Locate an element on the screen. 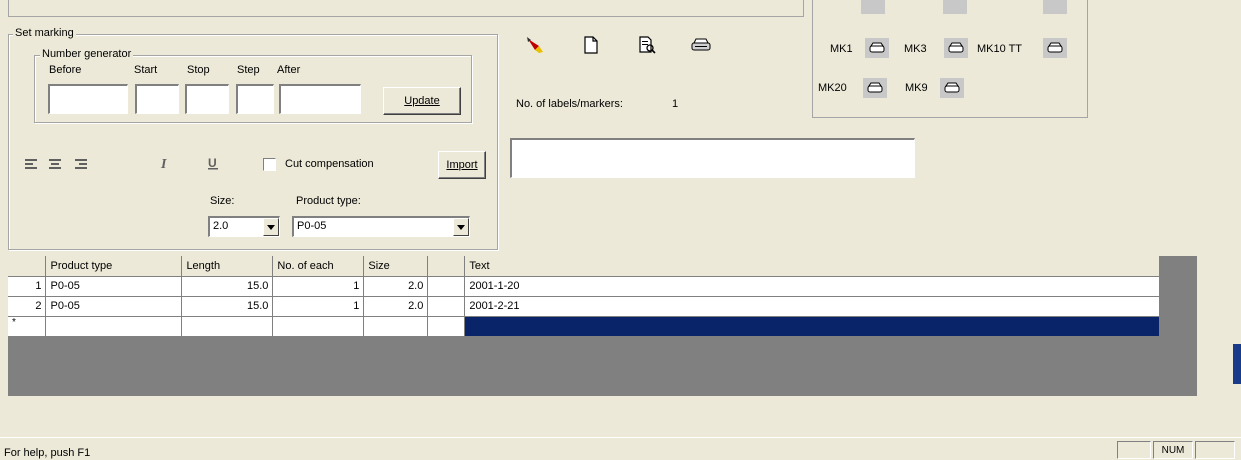 The image size is (1241, 460). new-size-cell is located at coordinates (396, 326).